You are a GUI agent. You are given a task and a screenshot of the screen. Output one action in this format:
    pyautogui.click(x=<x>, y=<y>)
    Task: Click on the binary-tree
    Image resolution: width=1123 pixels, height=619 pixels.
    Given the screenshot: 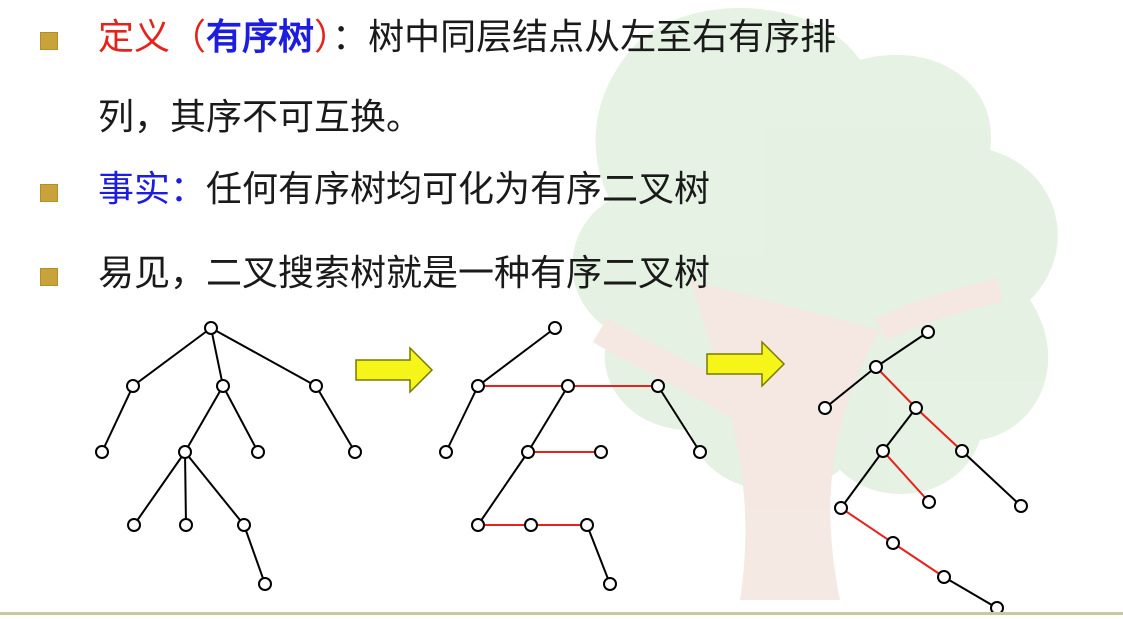 What is the action you would take?
    pyautogui.click(x=923, y=470)
    